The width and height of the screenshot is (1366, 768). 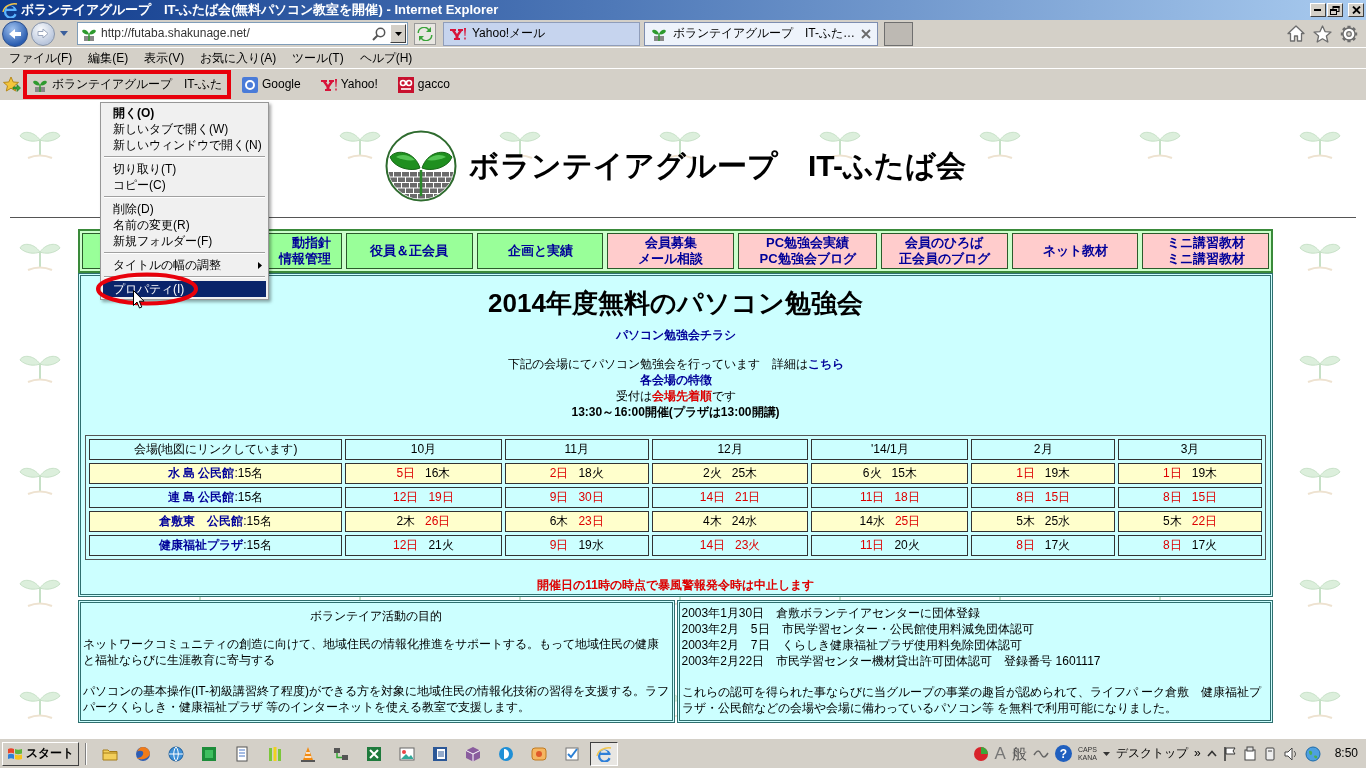 I want to click on capacity-text: :15名, so click(x=249, y=473).